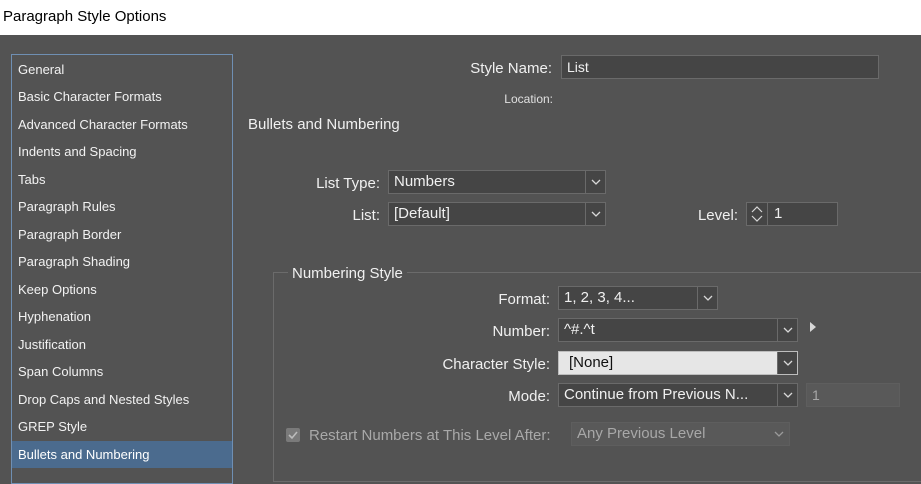  Describe the element at coordinates (348, 183) in the screenshot. I see `list-type-label: List Type:` at that location.